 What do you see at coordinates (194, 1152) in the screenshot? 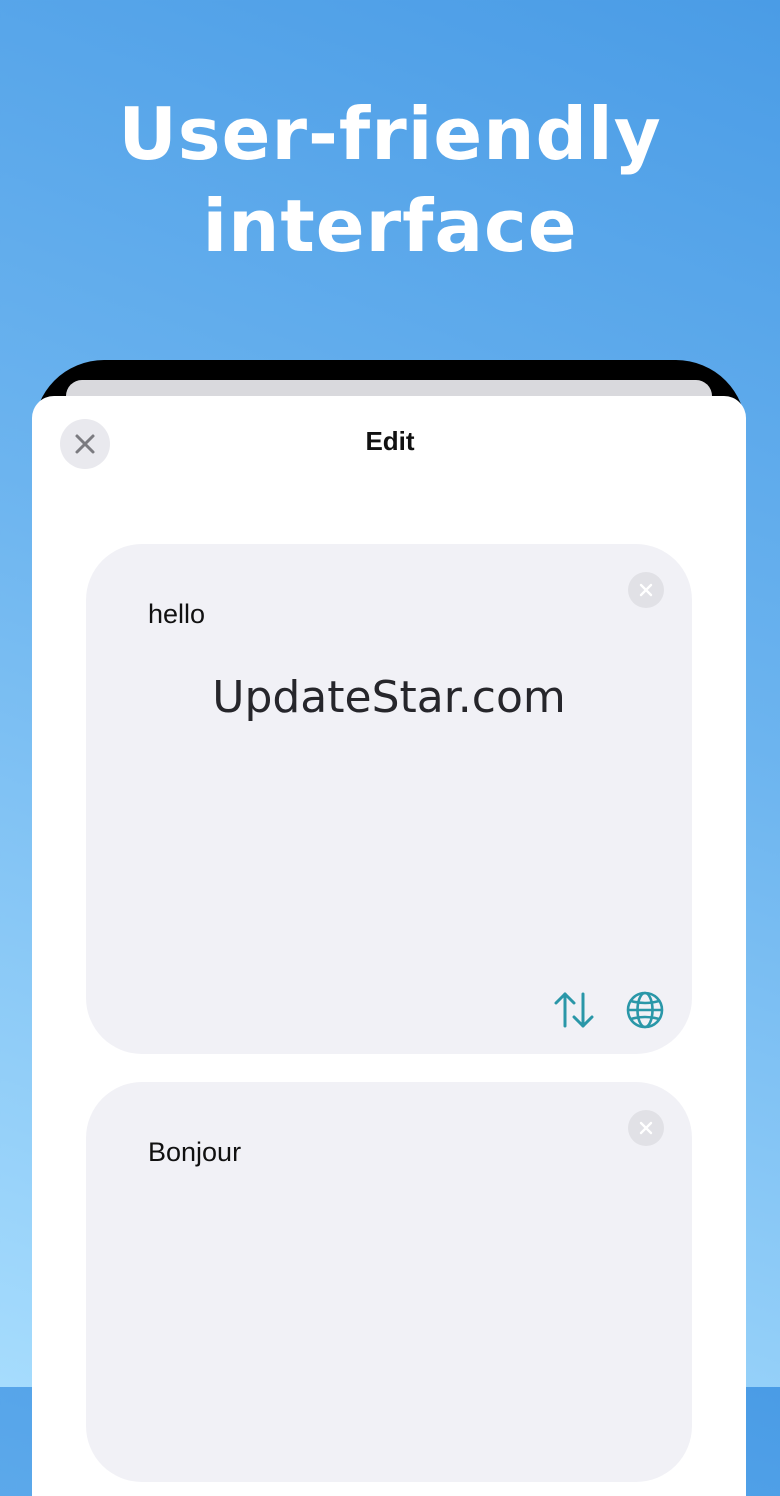
I see `target-text: Bonjour` at bounding box center [194, 1152].